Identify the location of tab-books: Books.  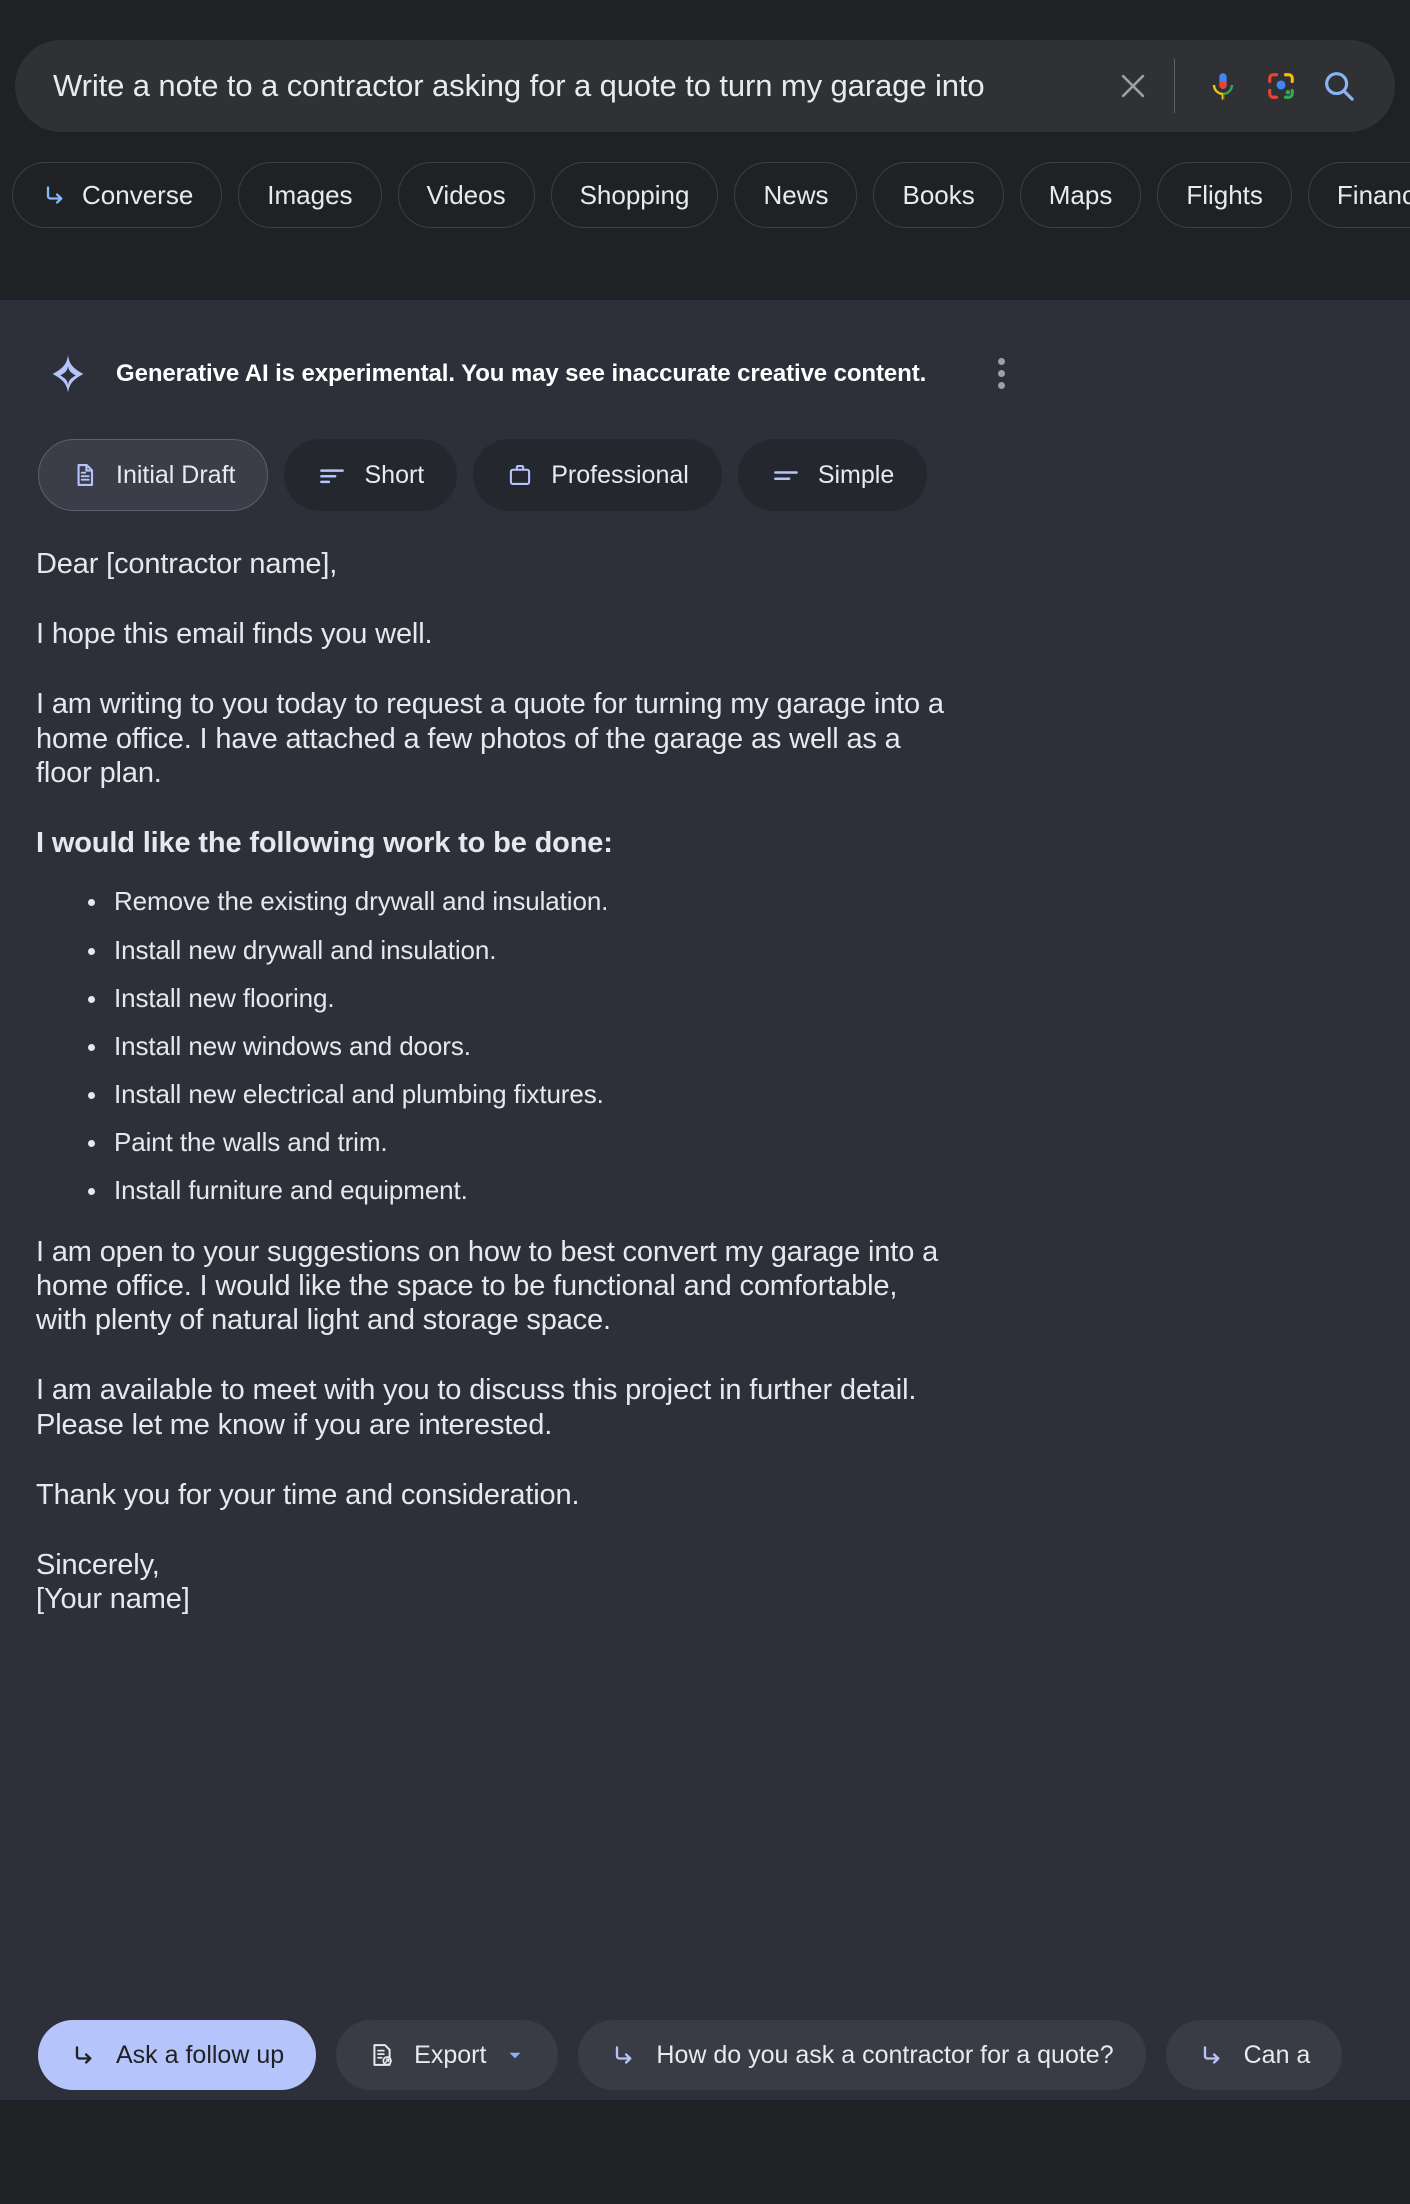
(938, 195).